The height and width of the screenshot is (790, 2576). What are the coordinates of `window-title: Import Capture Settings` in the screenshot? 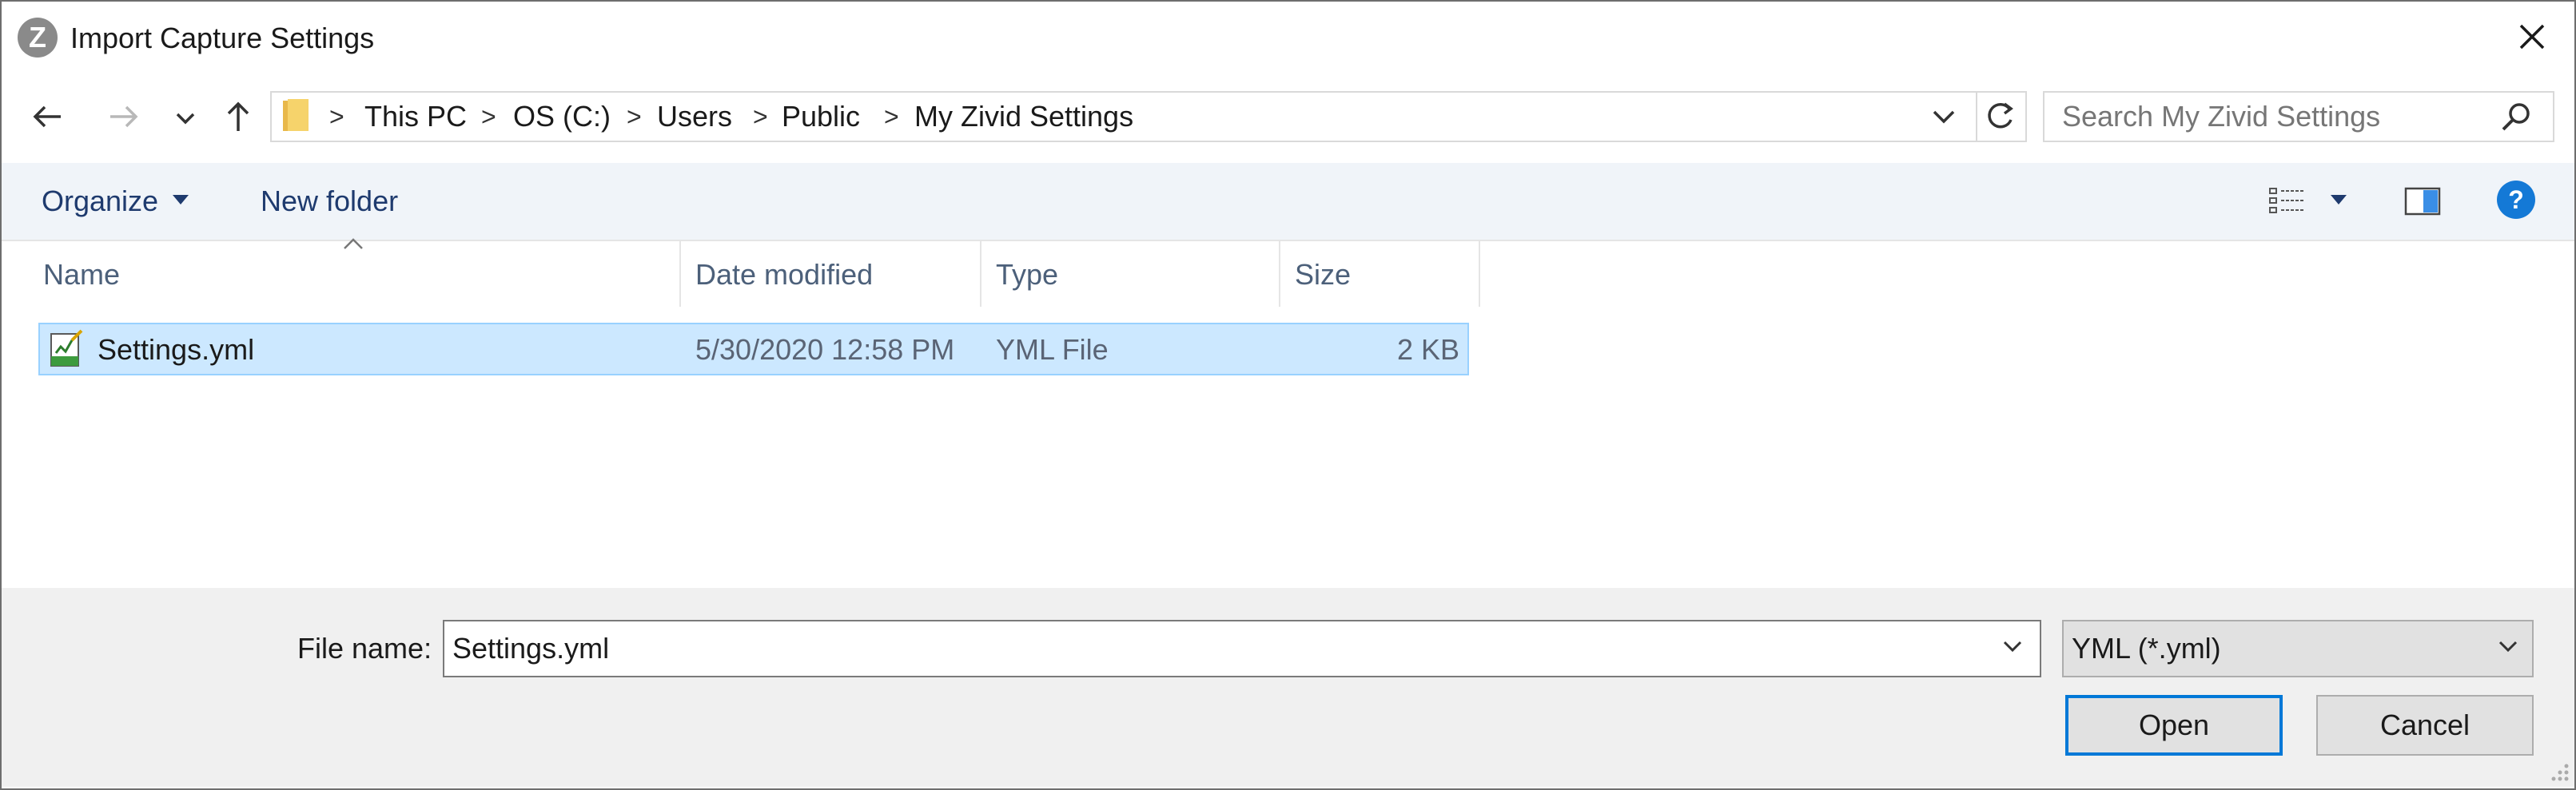 It's located at (222, 38).